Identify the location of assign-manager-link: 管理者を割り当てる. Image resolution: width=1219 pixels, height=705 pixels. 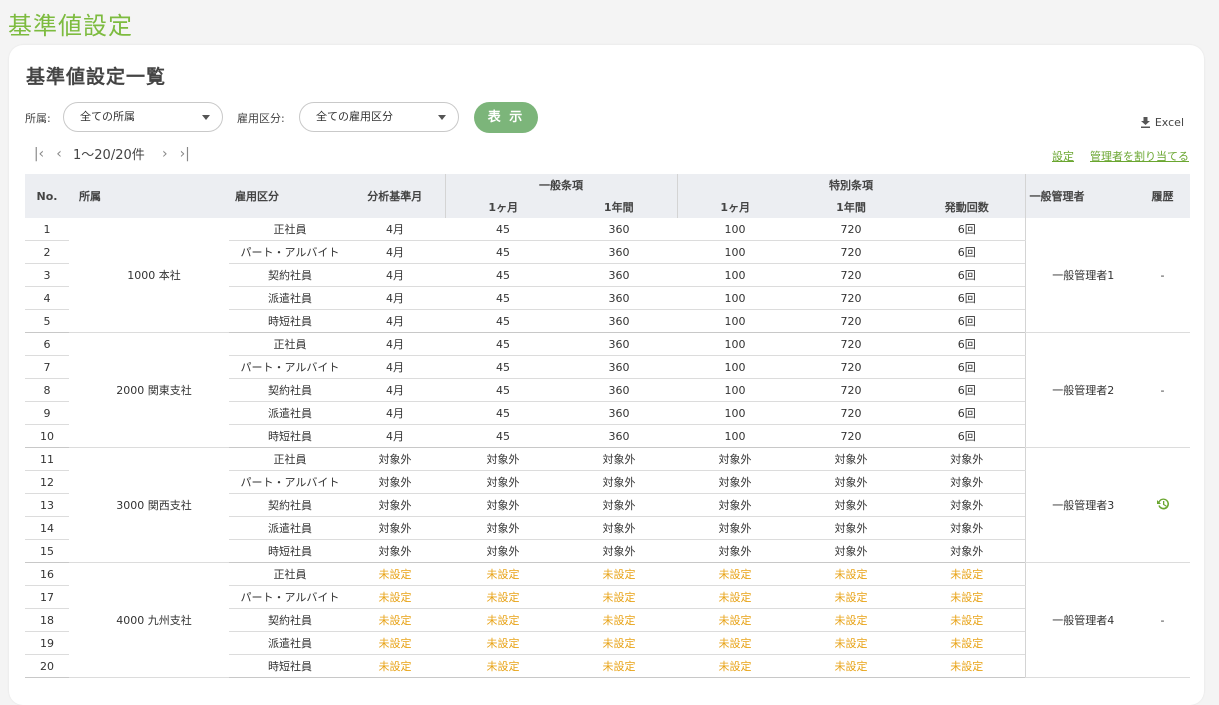
(1139, 156).